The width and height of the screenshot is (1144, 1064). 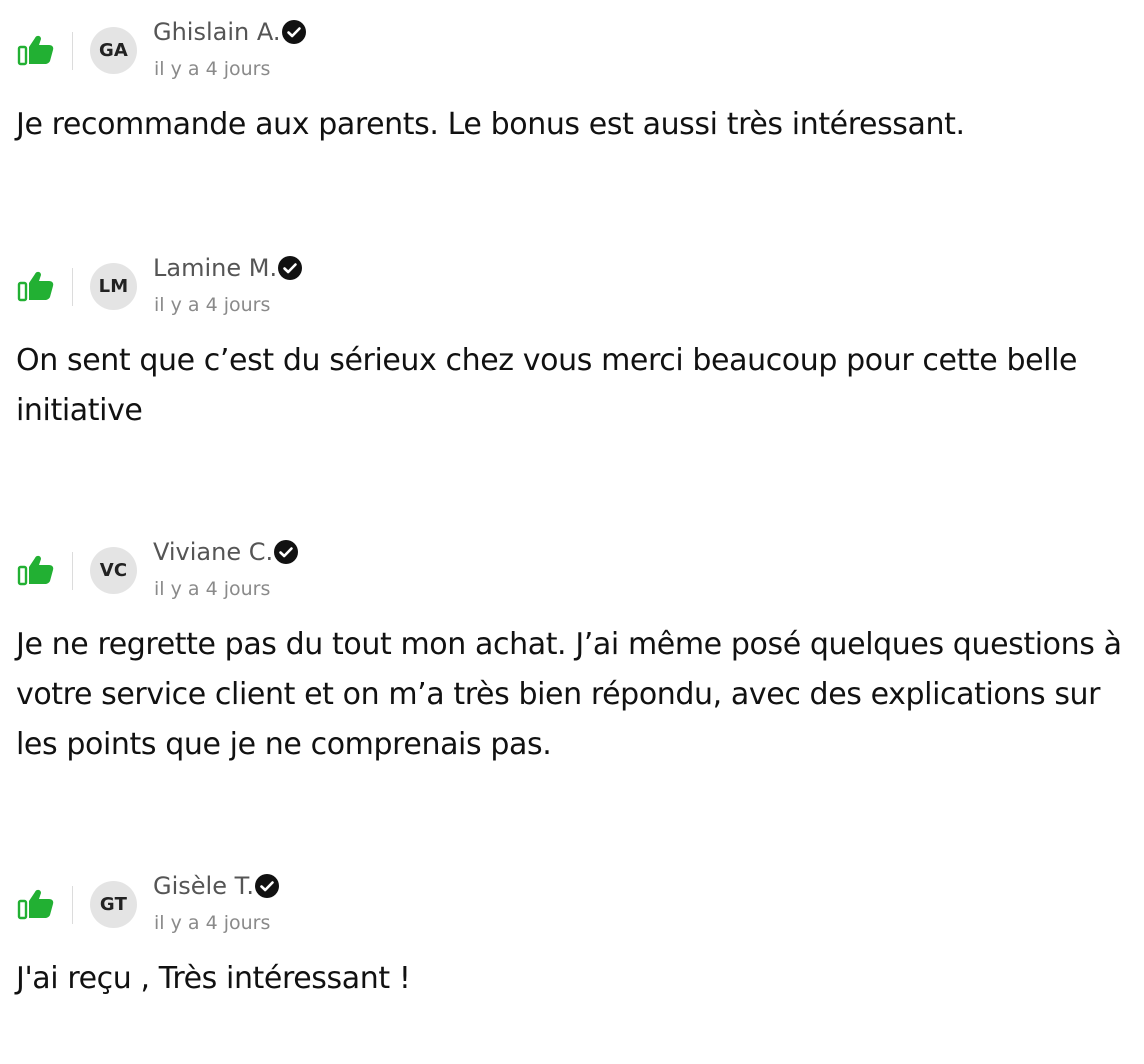 What do you see at coordinates (203, 886) in the screenshot?
I see `author-name: Gisèle T.` at bounding box center [203, 886].